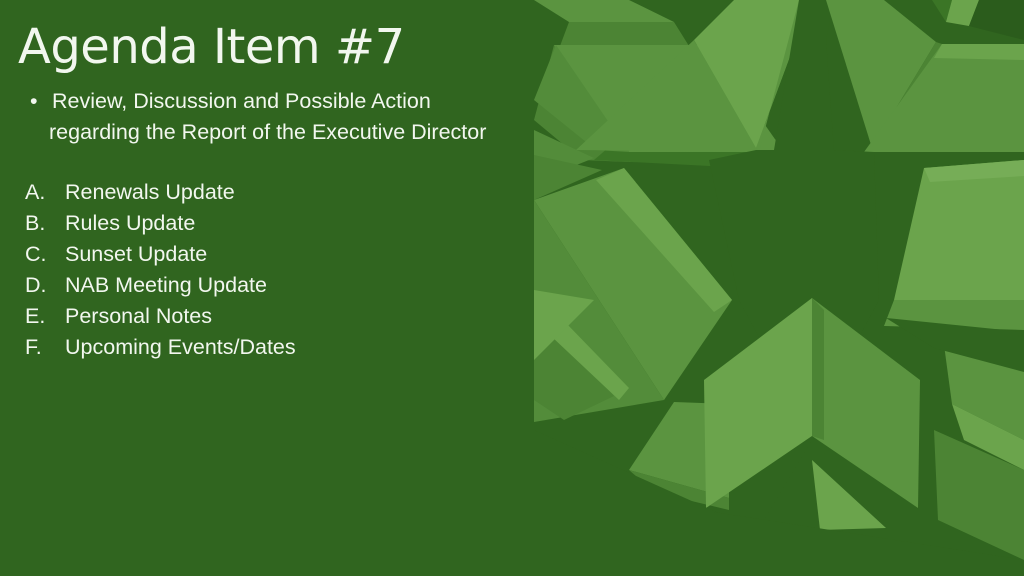 This screenshot has width=1024, height=576. What do you see at coordinates (33, 347) in the screenshot?
I see `list-item-marker: F.` at bounding box center [33, 347].